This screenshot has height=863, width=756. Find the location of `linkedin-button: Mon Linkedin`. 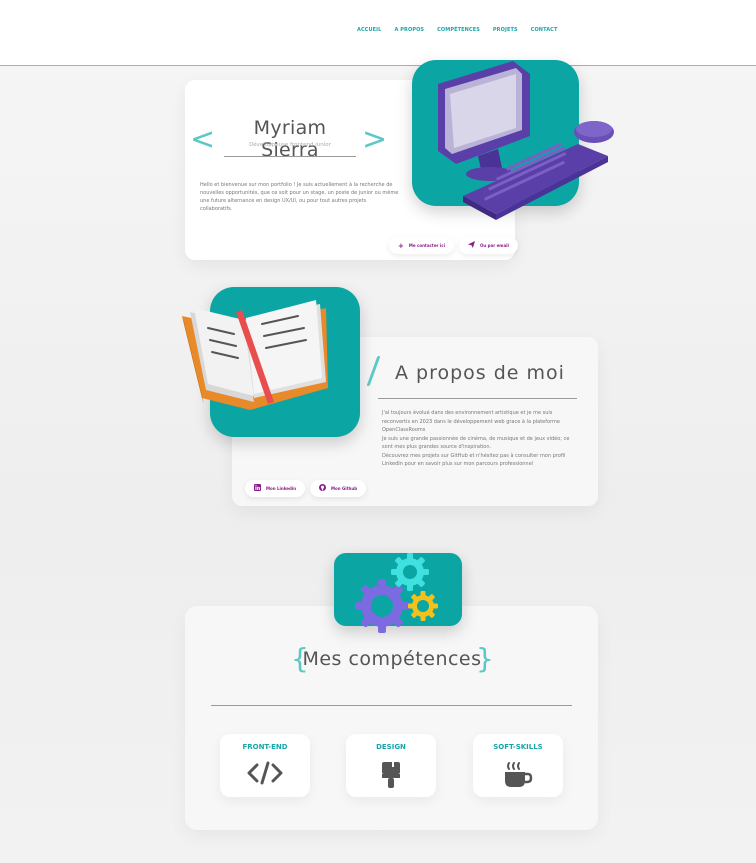

linkedin-button: Mon Linkedin is located at coordinates (275, 488).